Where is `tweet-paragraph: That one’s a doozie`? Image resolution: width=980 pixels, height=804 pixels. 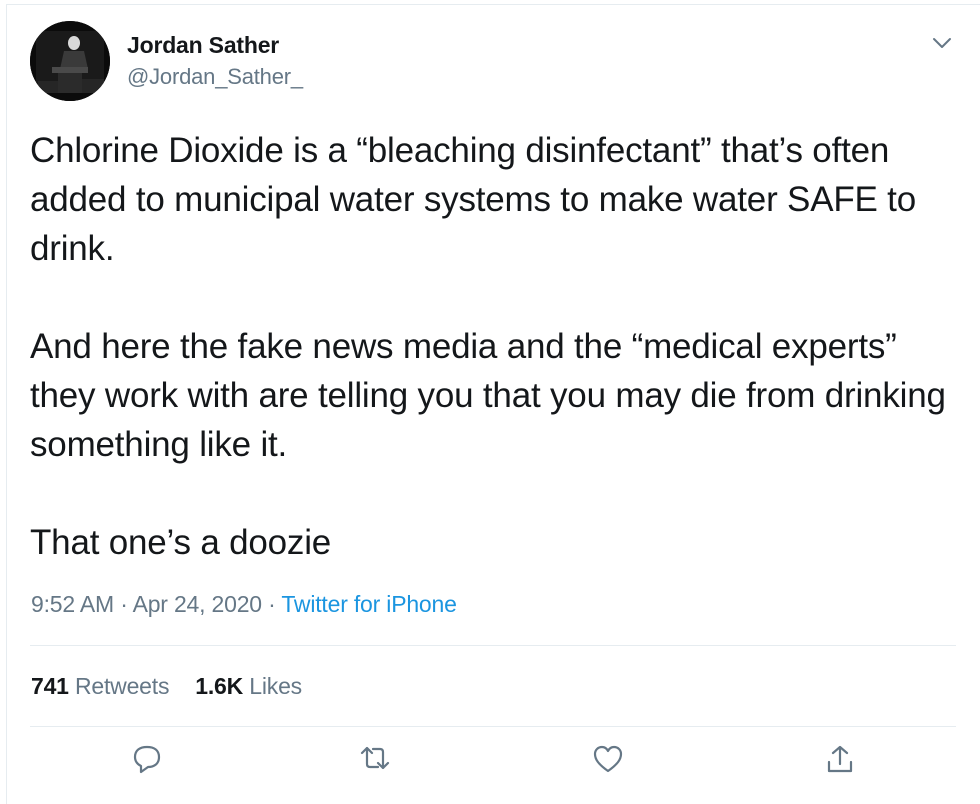
tweet-paragraph: That one’s a doozie is located at coordinates (181, 542).